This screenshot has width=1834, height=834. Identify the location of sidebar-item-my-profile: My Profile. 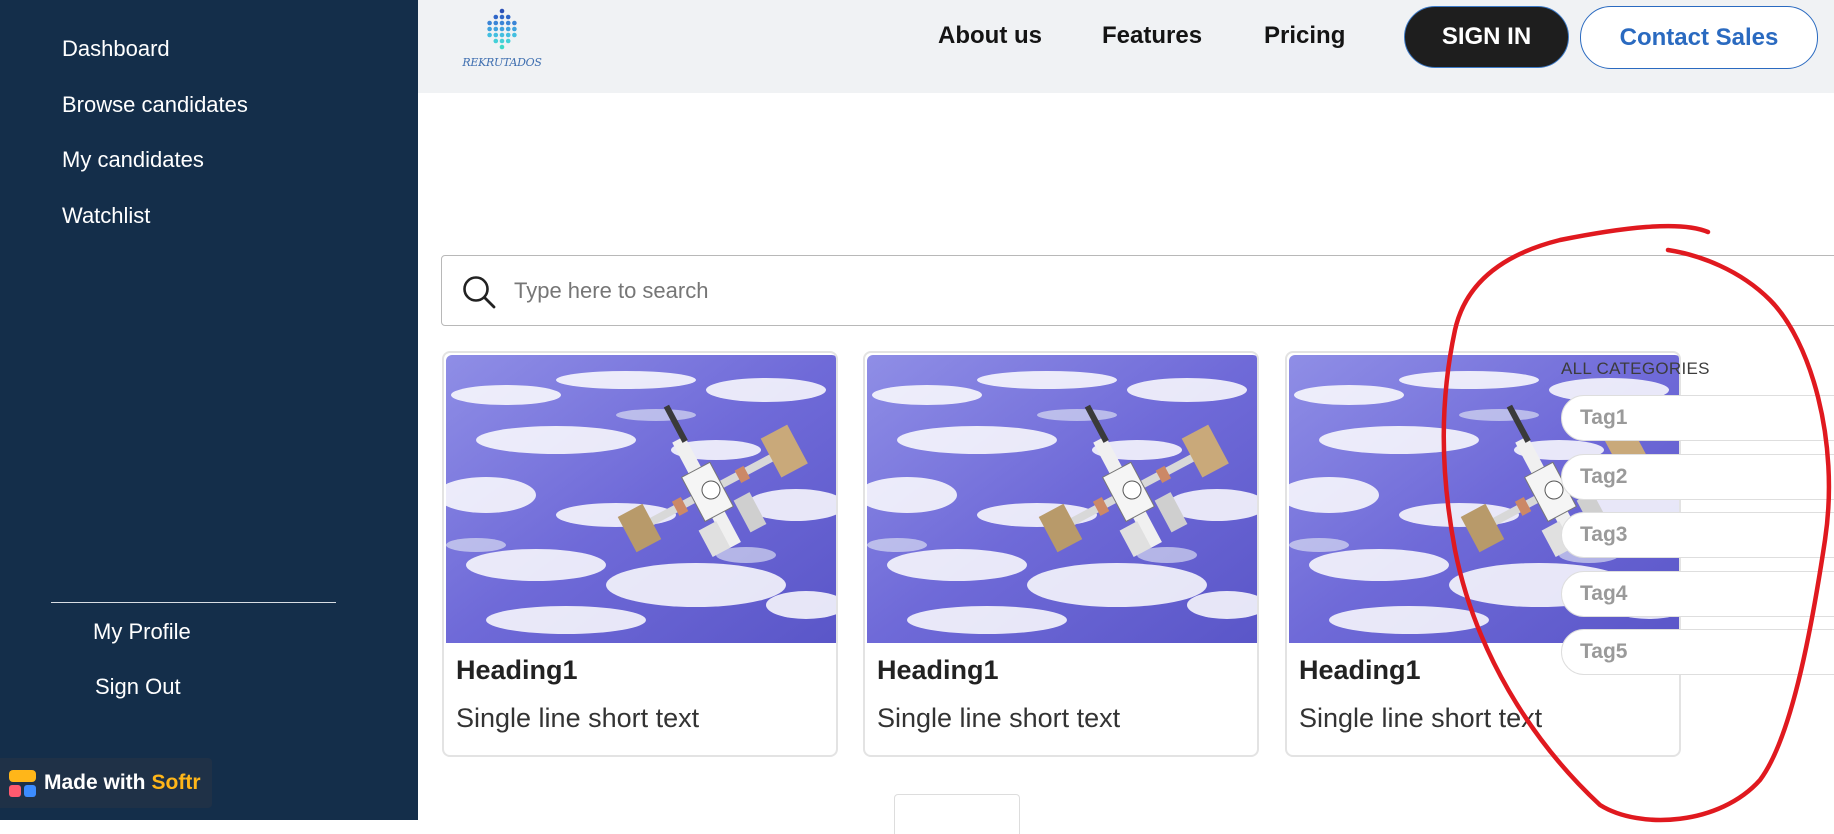
(142, 632).